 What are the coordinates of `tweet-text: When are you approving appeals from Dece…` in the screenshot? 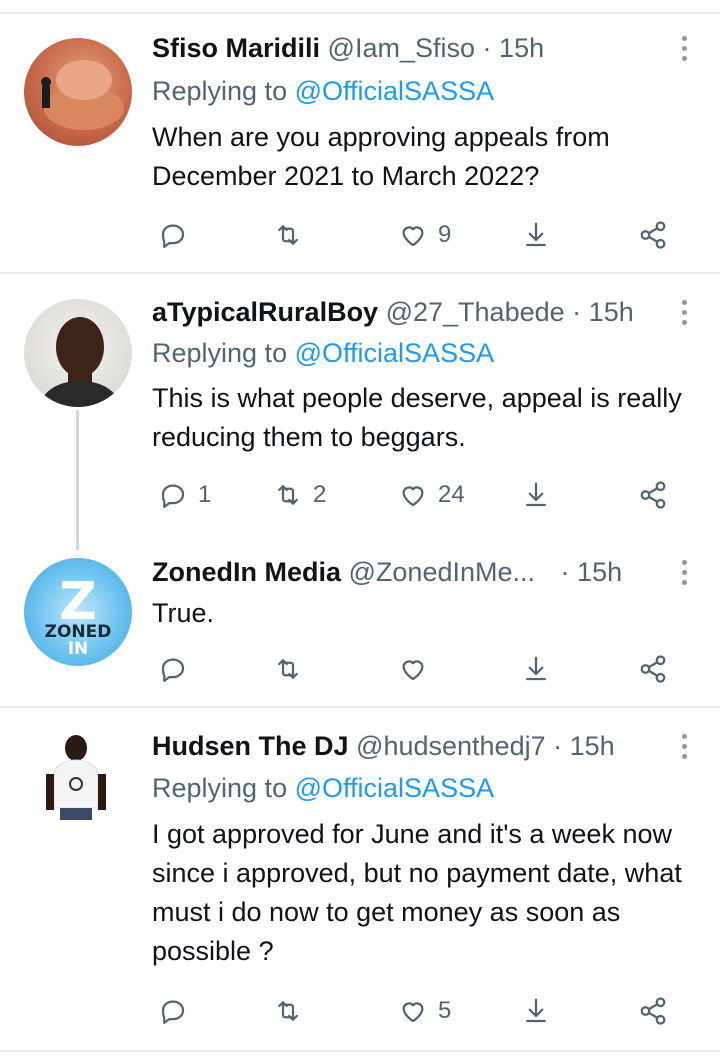 It's located at (381, 156).